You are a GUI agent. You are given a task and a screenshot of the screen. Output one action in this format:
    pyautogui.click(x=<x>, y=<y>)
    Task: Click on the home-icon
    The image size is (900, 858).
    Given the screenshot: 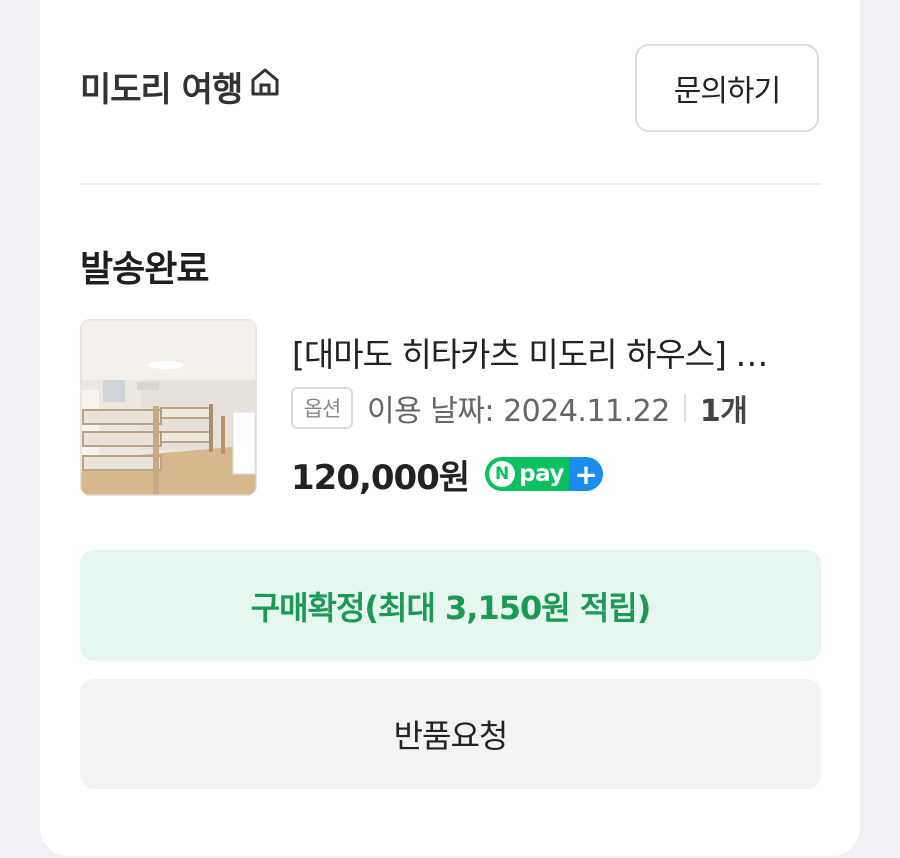 What is the action you would take?
    pyautogui.click(x=262, y=86)
    